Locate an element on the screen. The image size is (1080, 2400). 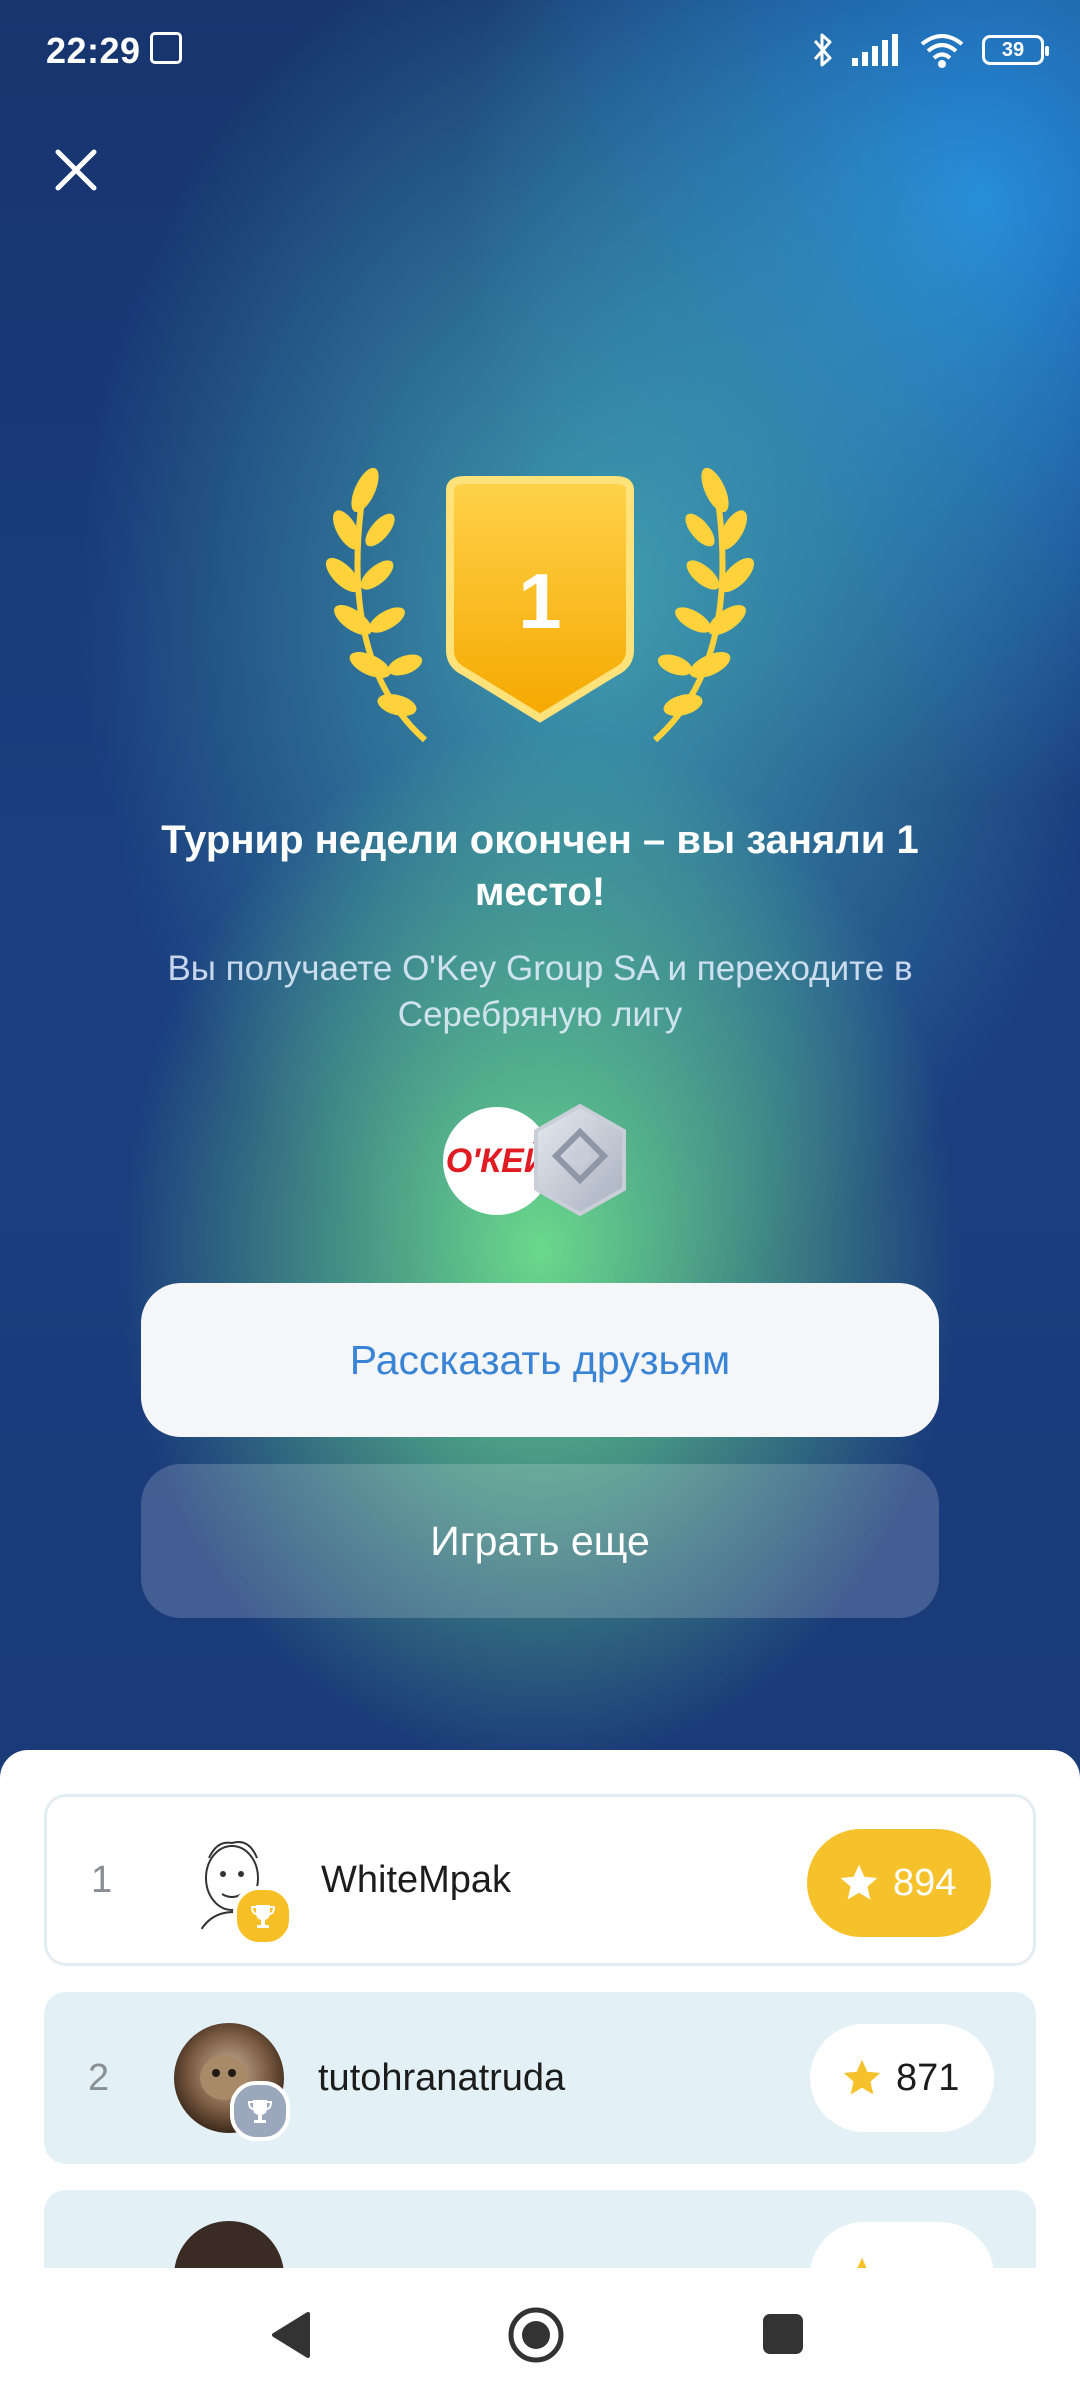
leaderboard-row: 1 WhiteMpak 894 is located at coordinates (540, 1880).